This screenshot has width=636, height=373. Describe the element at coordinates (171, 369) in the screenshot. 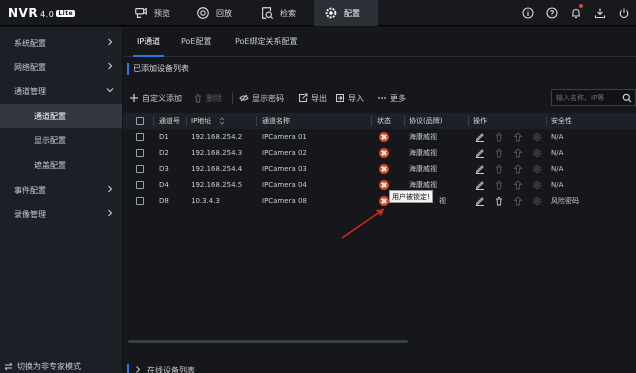

I see `online-devices-label: 在线设备列表` at that location.